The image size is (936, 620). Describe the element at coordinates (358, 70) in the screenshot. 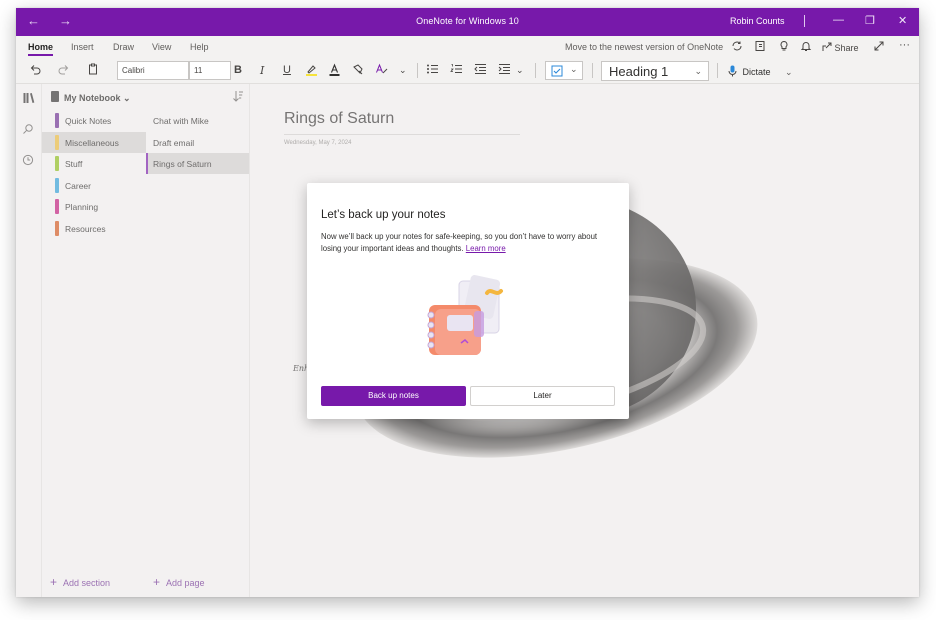

I see `format-painter-icon` at that location.